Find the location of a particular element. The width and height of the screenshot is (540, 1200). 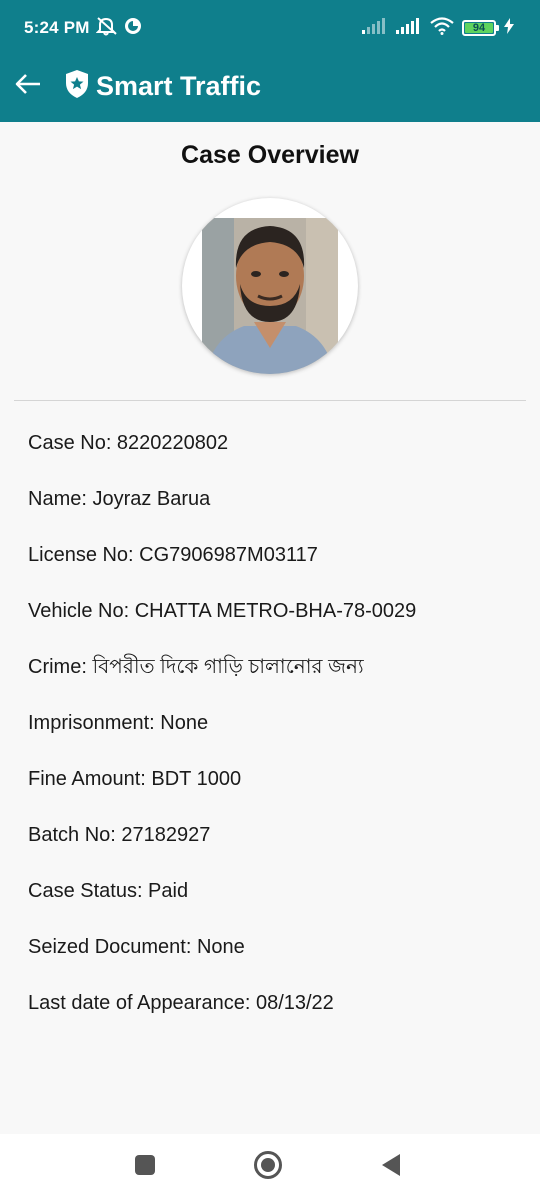

battery-icon: 94 is located at coordinates (480, 28).